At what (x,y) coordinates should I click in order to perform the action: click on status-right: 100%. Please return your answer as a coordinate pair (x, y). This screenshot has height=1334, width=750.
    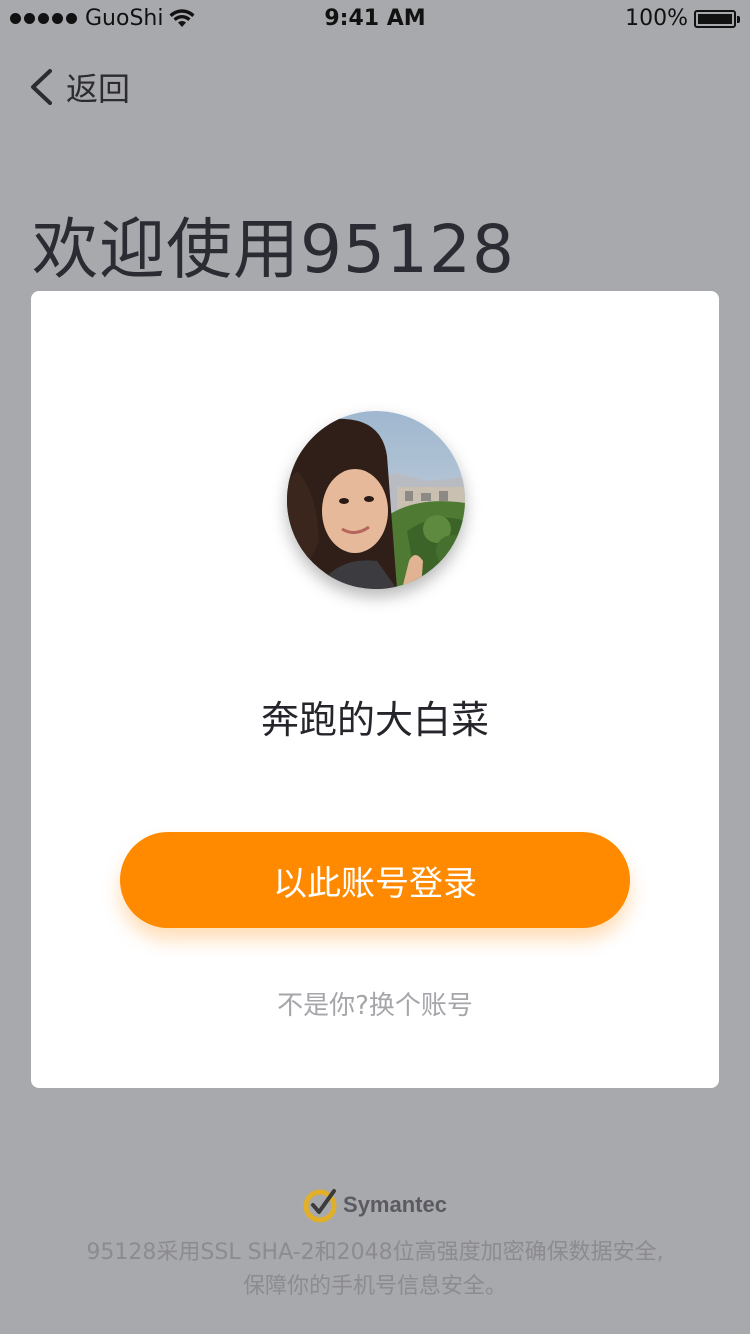
    Looking at the image, I should click on (682, 18).